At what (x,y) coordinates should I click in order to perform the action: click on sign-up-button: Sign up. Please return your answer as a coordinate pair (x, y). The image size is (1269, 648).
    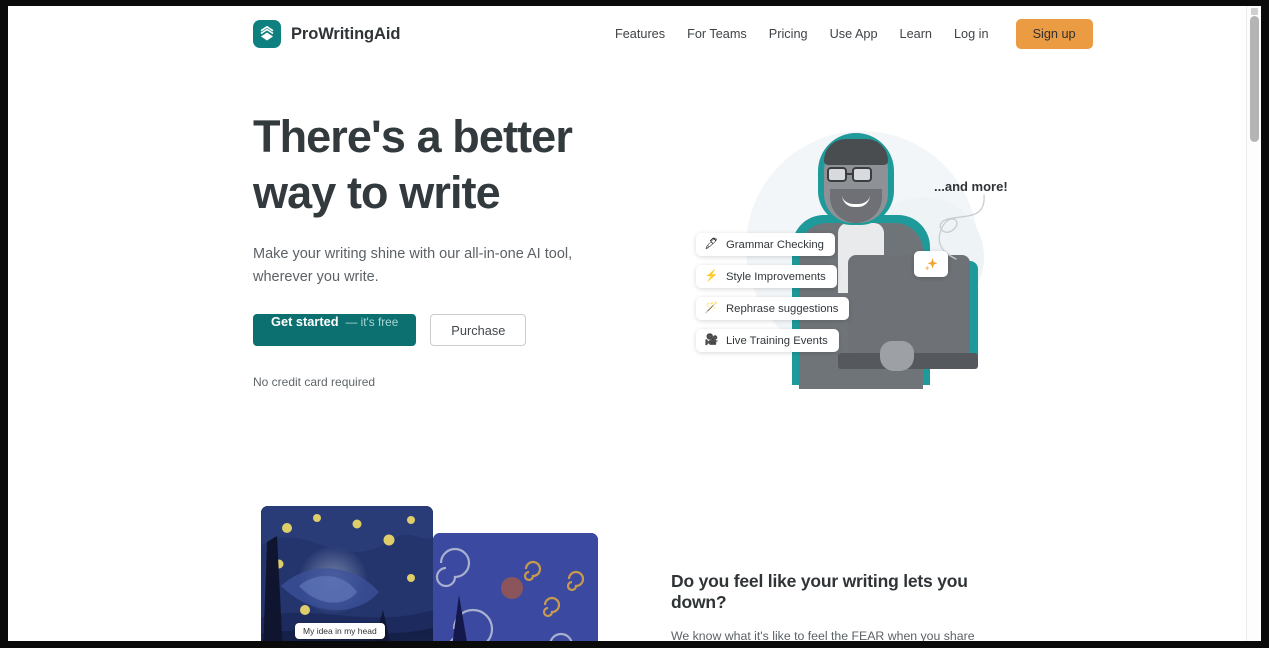
    Looking at the image, I should click on (1054, 34).